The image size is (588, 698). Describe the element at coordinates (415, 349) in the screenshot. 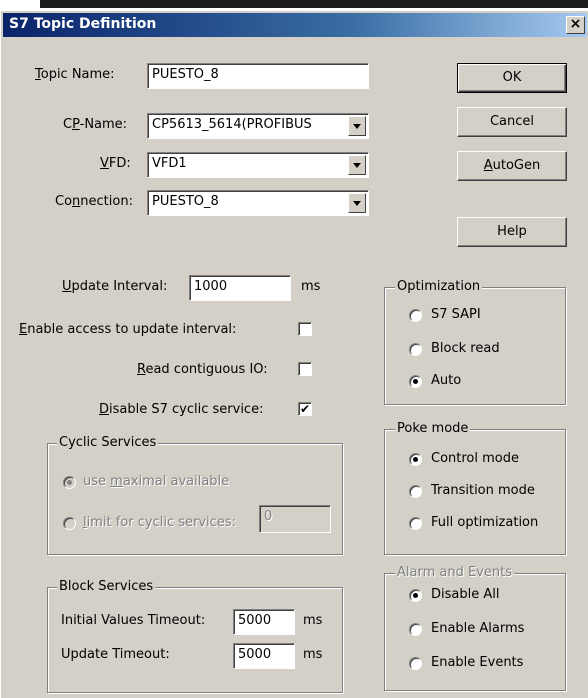

I see `optimization-block-read-radio` at that location.